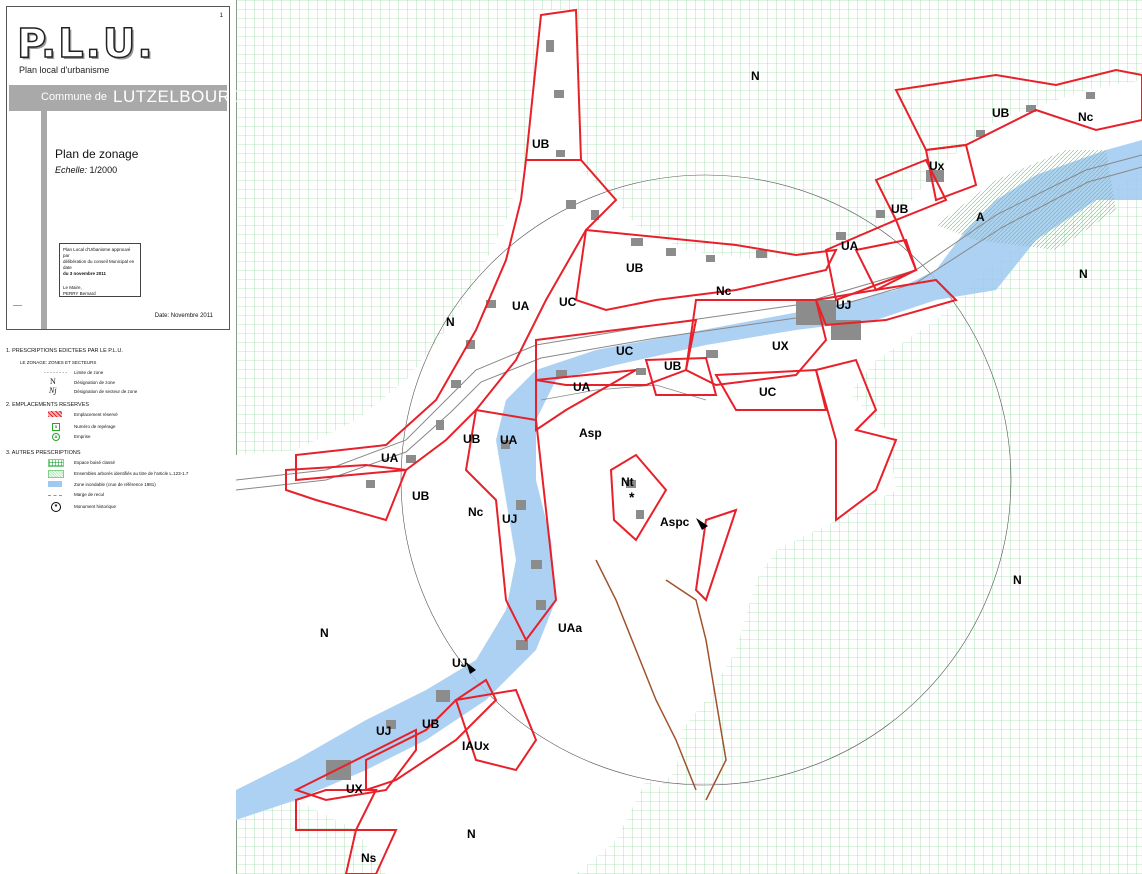  I want to click on classified-woodland-swatch, so click(56, 463).